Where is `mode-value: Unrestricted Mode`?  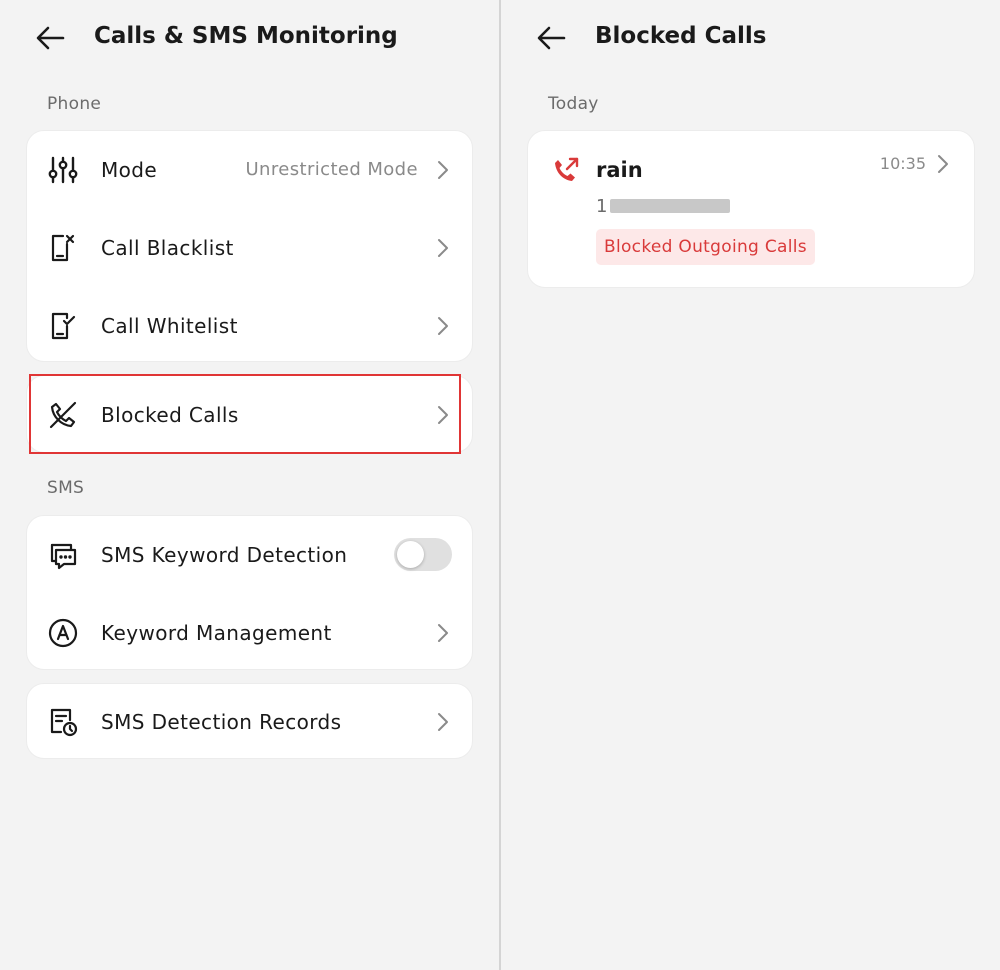 mode-value: Unrestricted Mode is located at coordinates (331, 169).